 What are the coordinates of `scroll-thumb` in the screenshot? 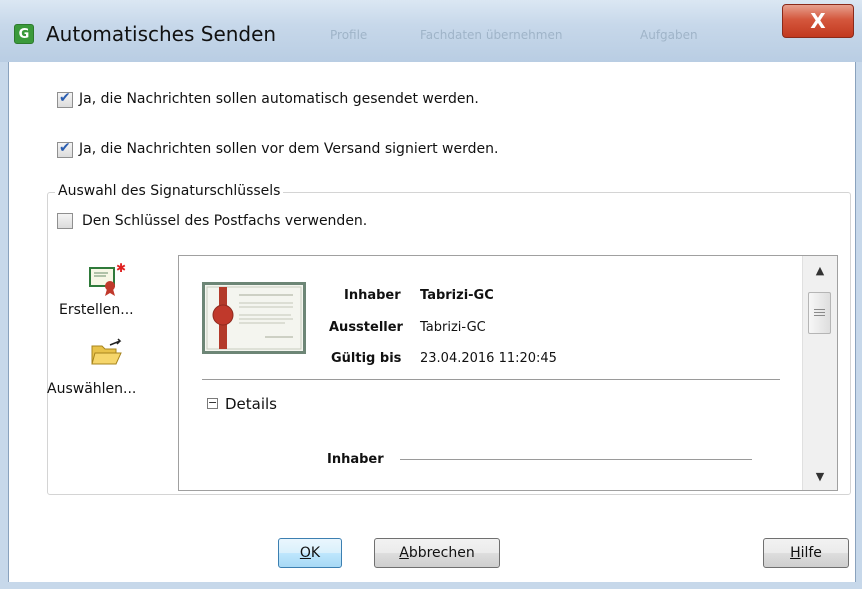 It's located at (819, 313).